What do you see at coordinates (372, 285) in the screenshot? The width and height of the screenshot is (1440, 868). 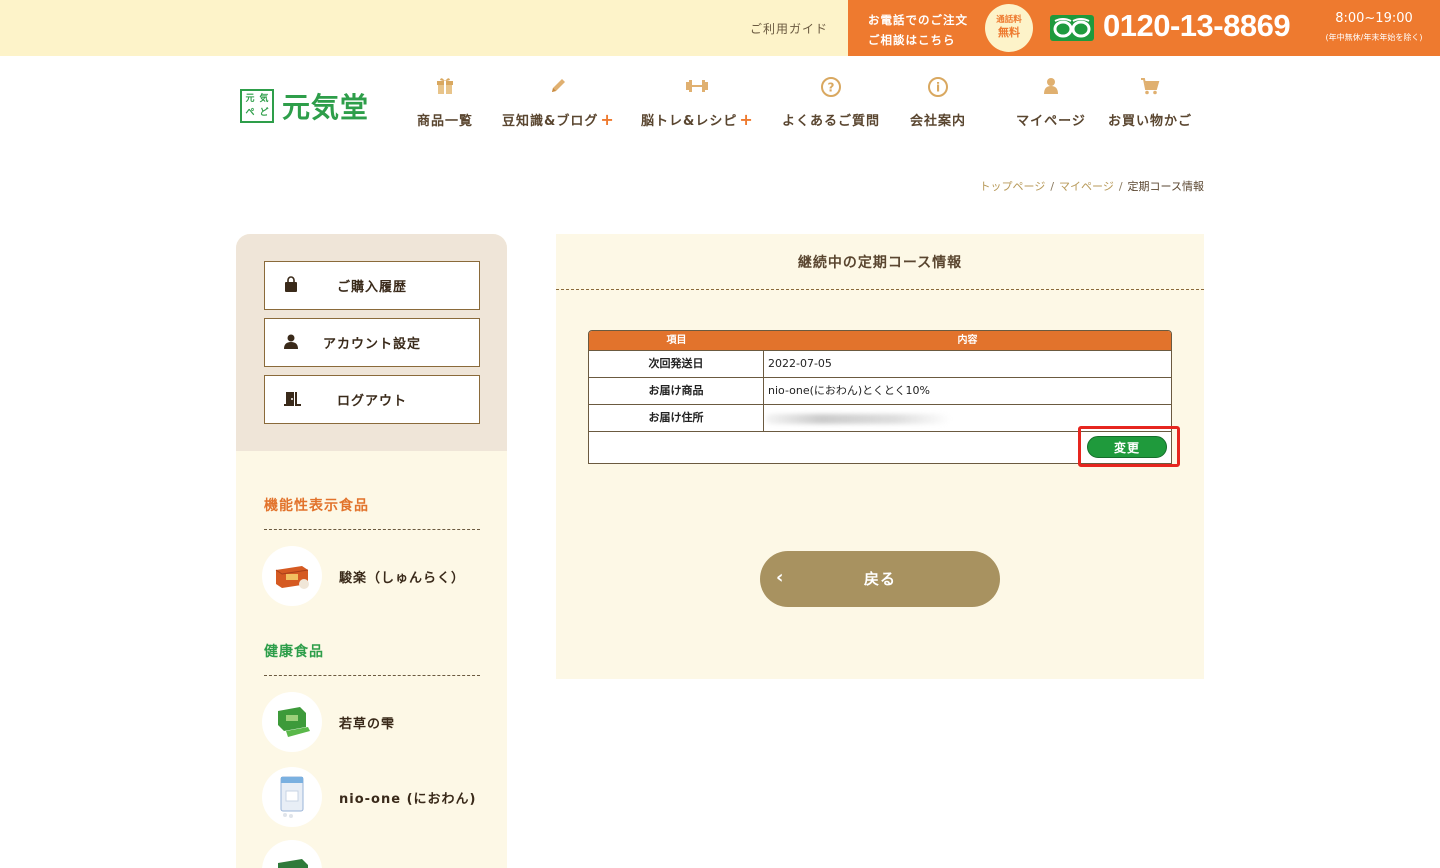 I see `purchase-history-button: ご購入履歴` at bounding box center [372, 285].